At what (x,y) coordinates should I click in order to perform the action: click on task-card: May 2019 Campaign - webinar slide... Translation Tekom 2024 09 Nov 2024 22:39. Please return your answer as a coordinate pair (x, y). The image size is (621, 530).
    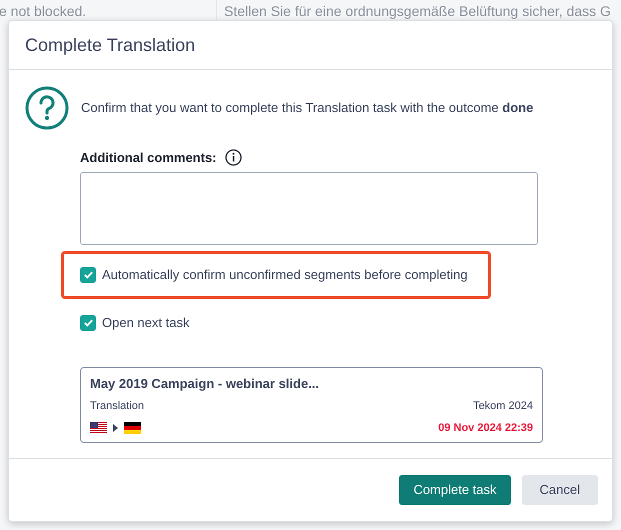
    Looking at the image, I should click on (311, 404).